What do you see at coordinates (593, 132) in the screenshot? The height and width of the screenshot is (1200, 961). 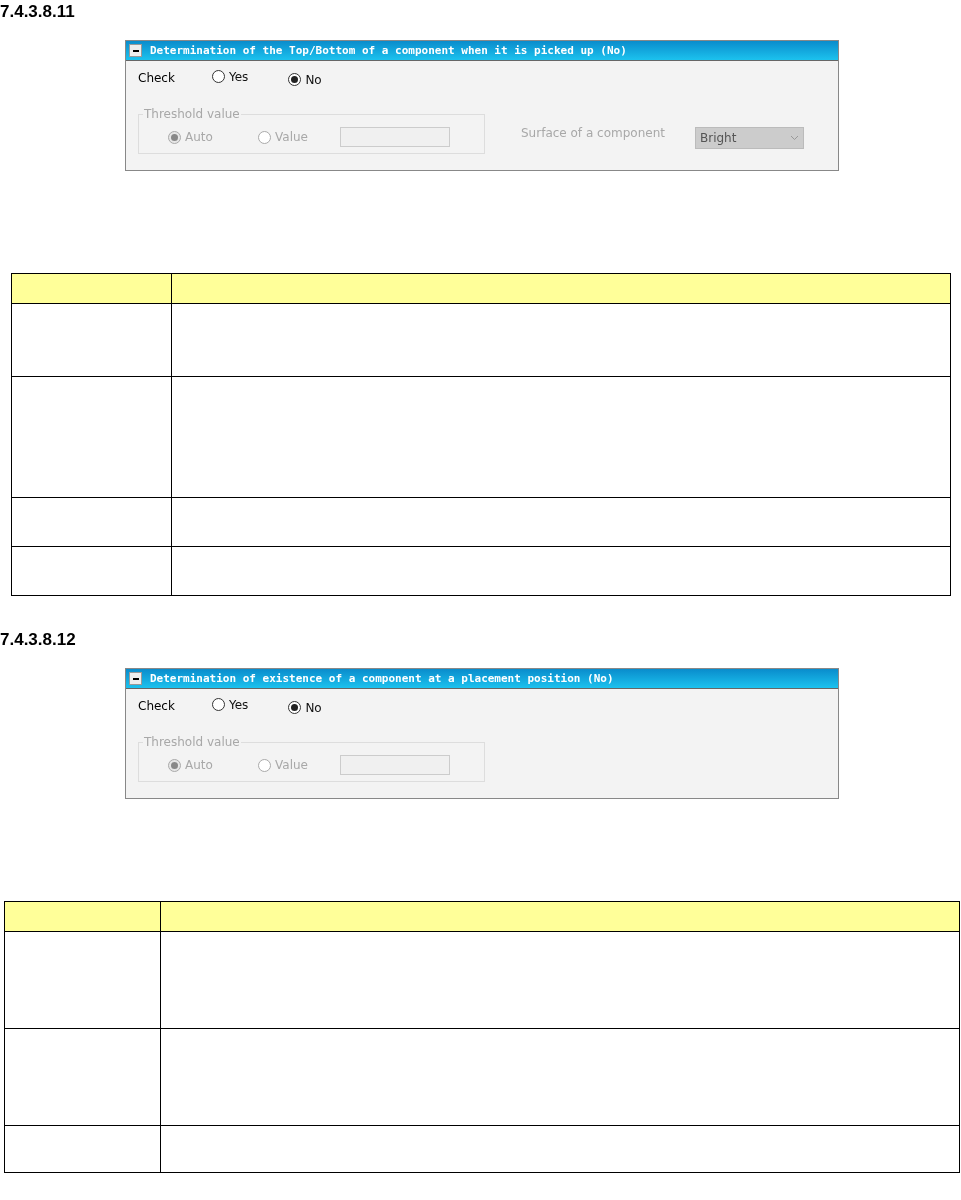 I see `surface-label: Surface of a component` at bounding box center [593, 132].